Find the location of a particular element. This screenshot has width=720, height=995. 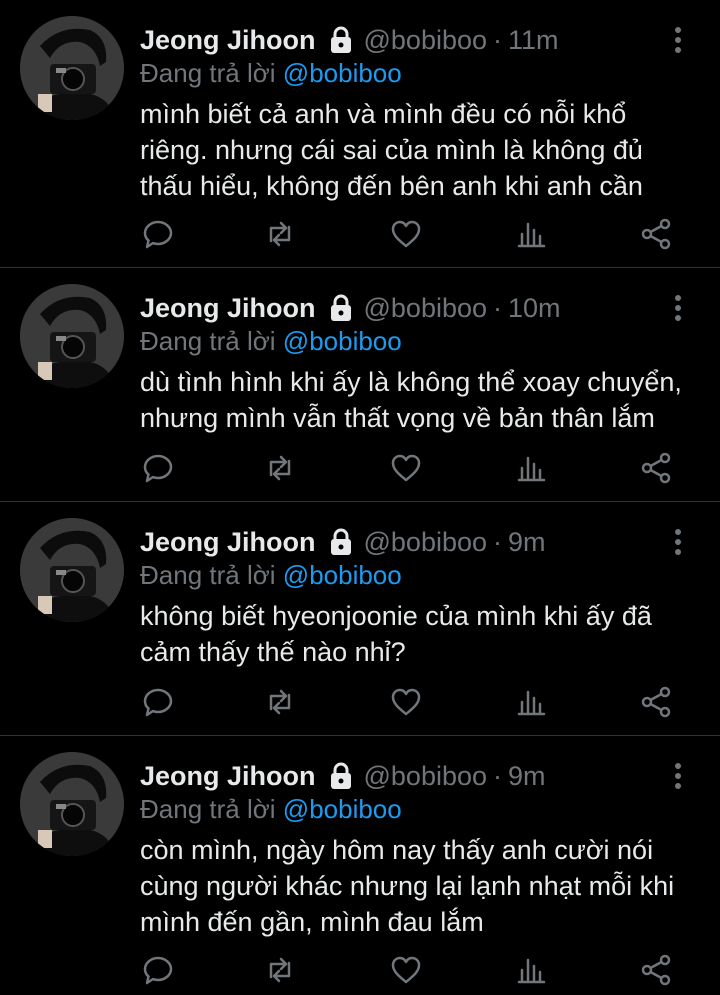

tweet-text-line: mình đến gần, mình đau lắm is located at coordinates (312, 922).